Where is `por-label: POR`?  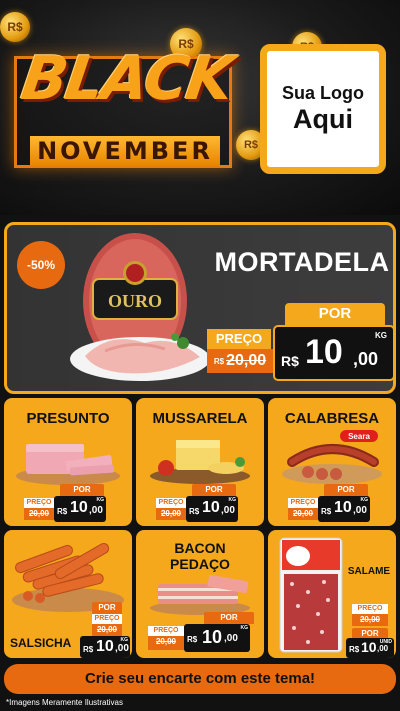
por-label: POR is located at coordinates (335, 314).